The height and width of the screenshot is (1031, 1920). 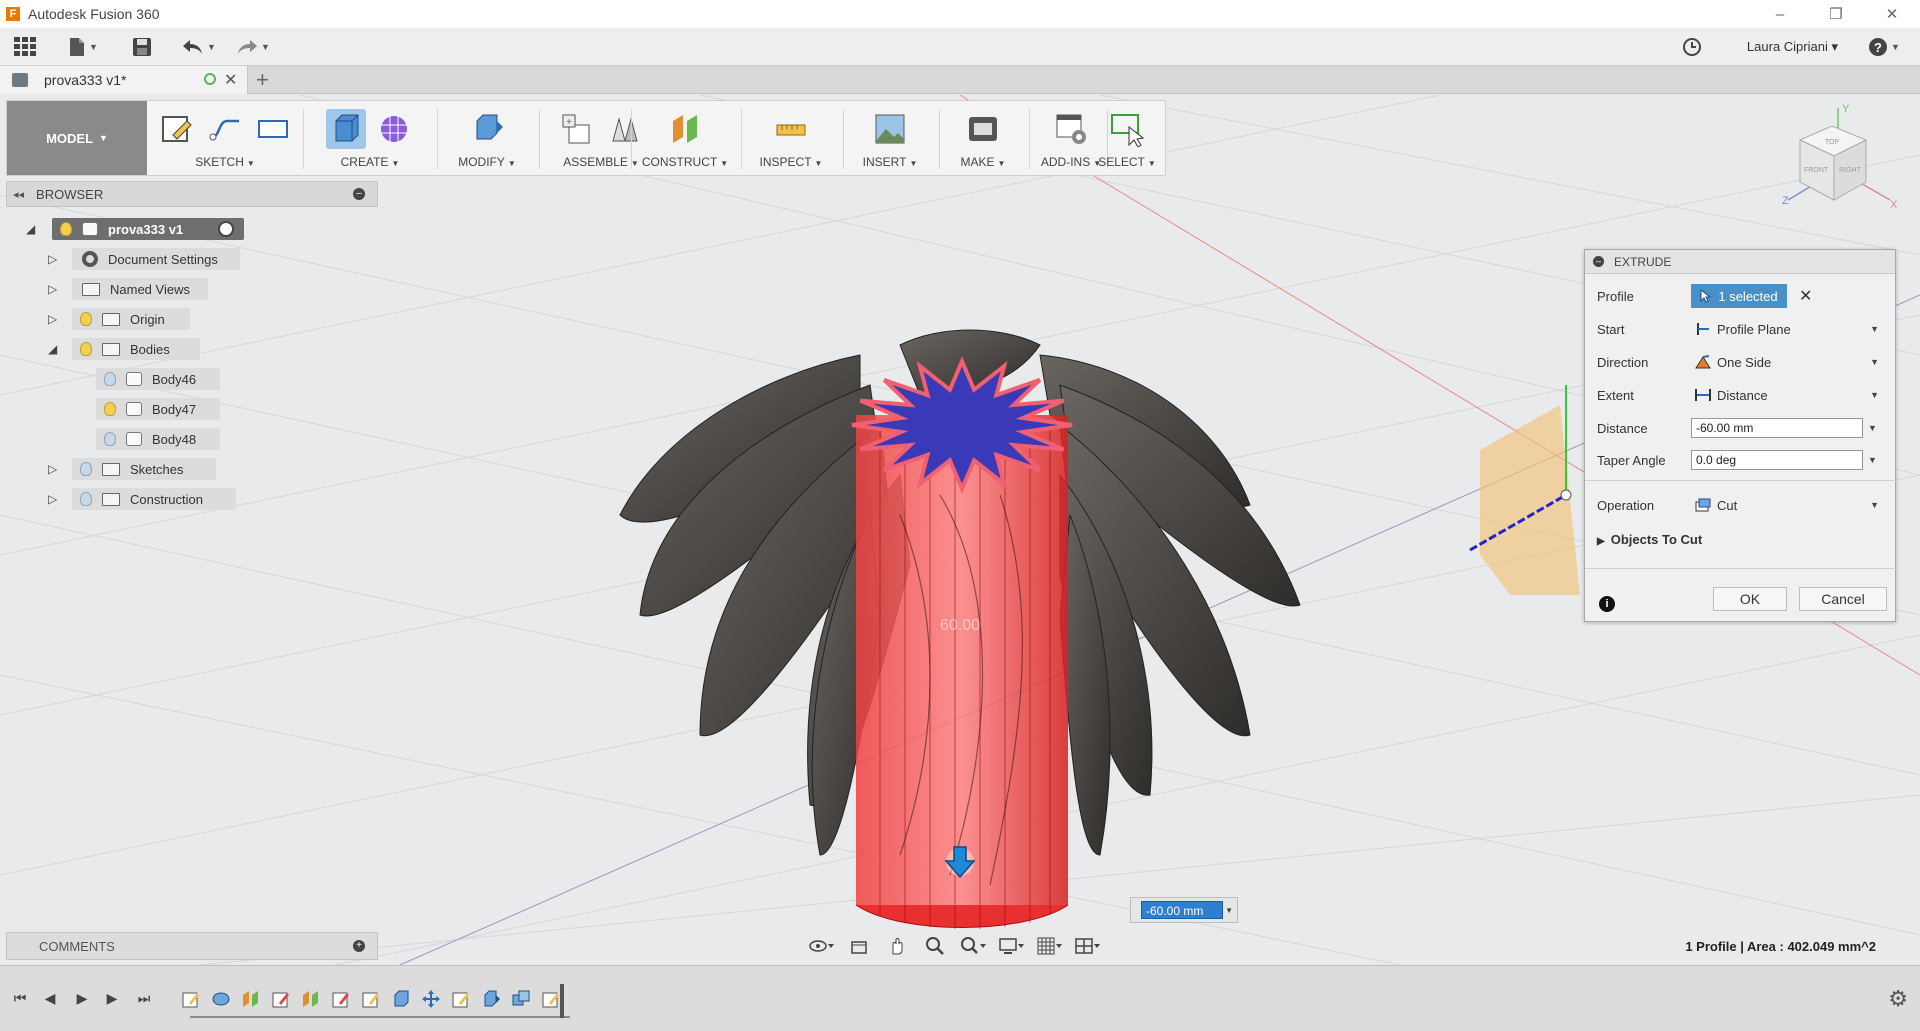 I want to click on browser-panel-header: ◂◂ BROWSER –, so click(x=192, y=194).